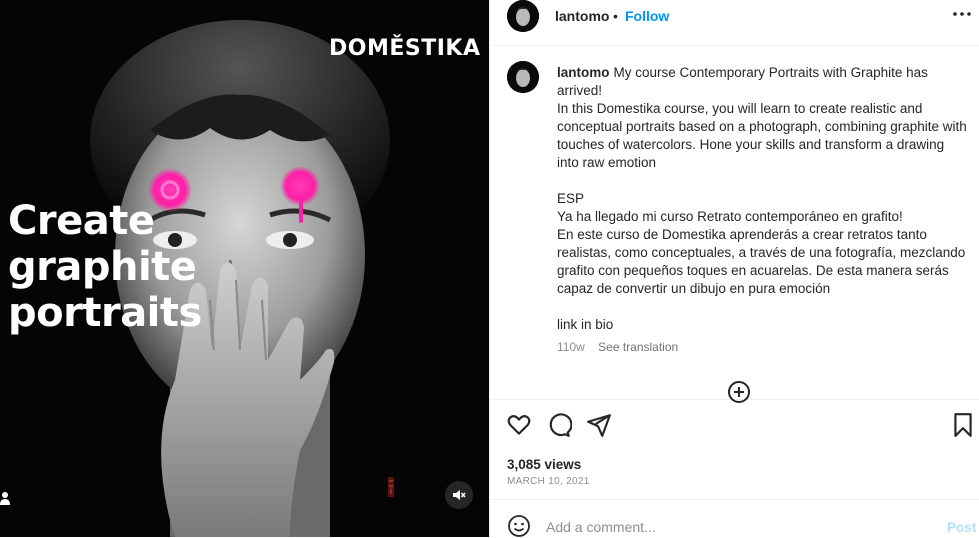 This screenshot has height=538, width=979. I want to click on caption-meta: 110w See translation, so click(622, 347).